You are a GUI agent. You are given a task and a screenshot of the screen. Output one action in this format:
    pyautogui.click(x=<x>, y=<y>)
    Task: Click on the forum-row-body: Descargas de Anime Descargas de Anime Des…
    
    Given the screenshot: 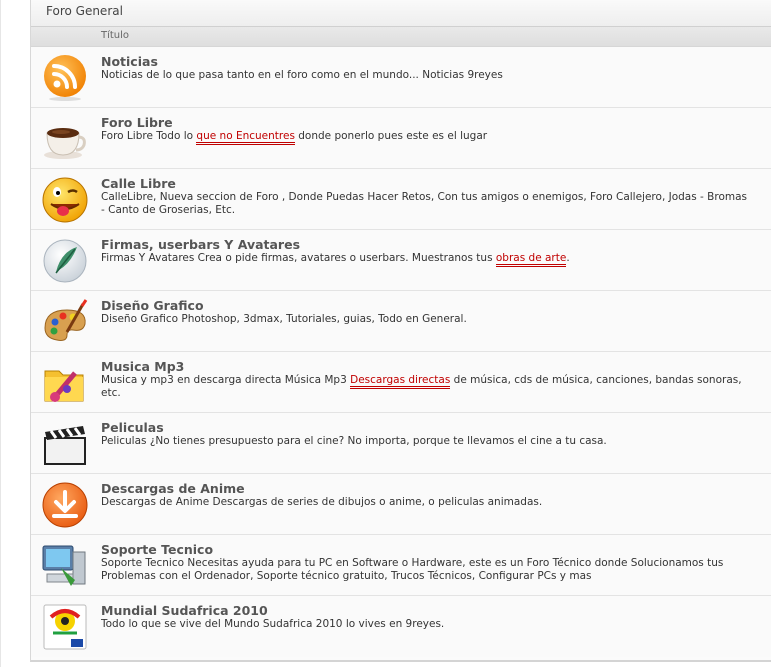 What is the action you would take?
    pyautogui.click(x=426, y=495)
    